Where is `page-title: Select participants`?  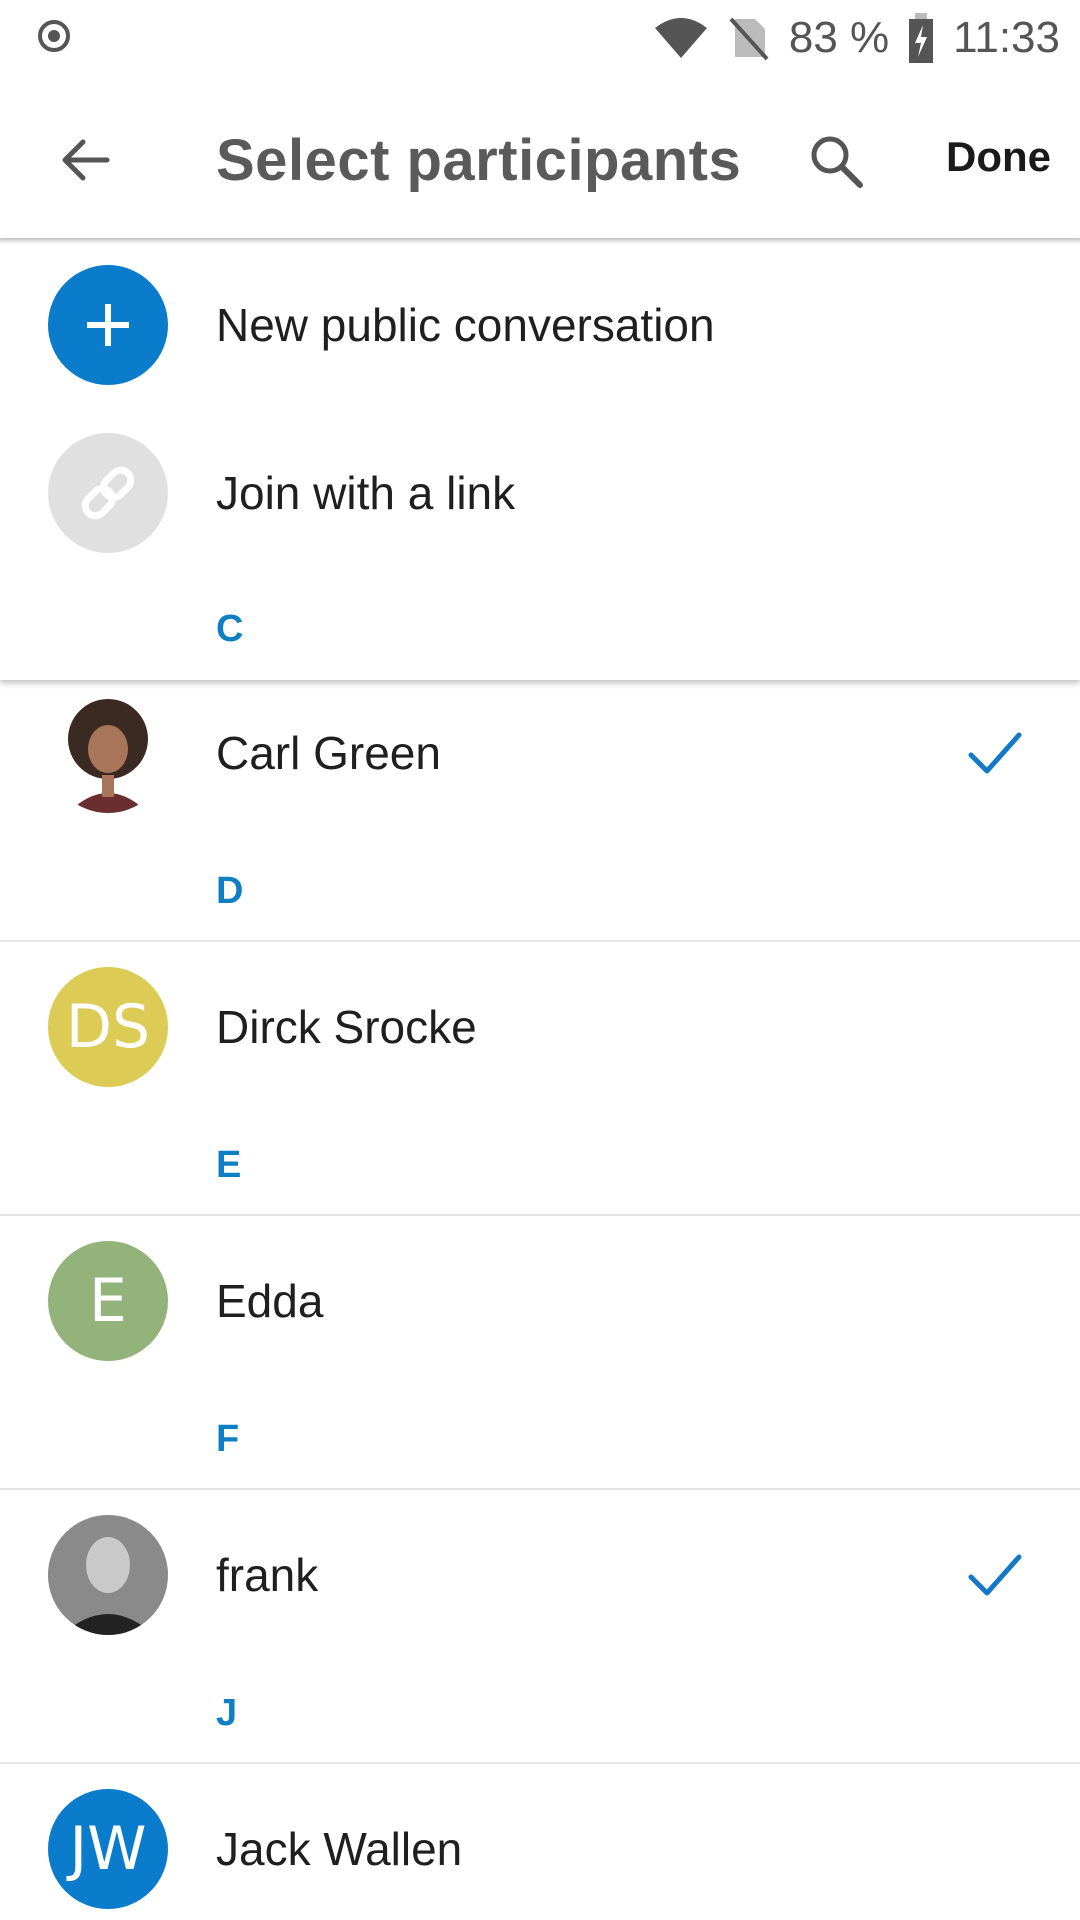
page-title: Select participants is located at coordinates (479, 160).